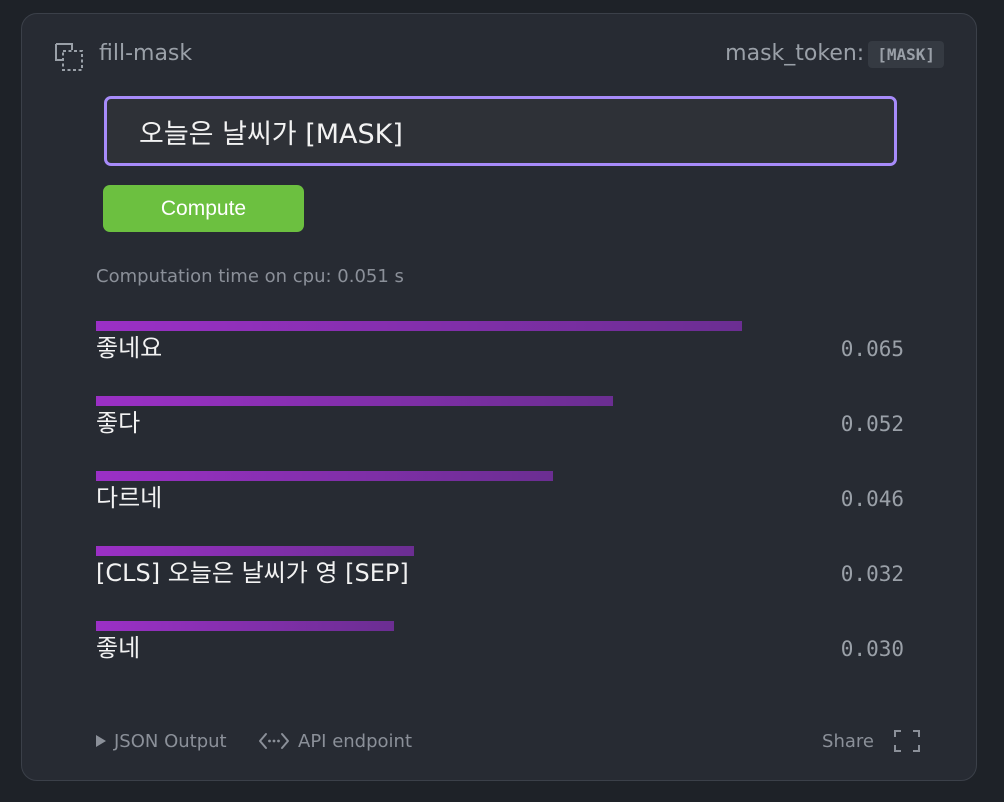 The width and height of the screenshot is (1004, 802). What do you see at coordinates (118, 648) in the screenshot?
I see `result-label: 좋네` at bounding box center [118, 648].